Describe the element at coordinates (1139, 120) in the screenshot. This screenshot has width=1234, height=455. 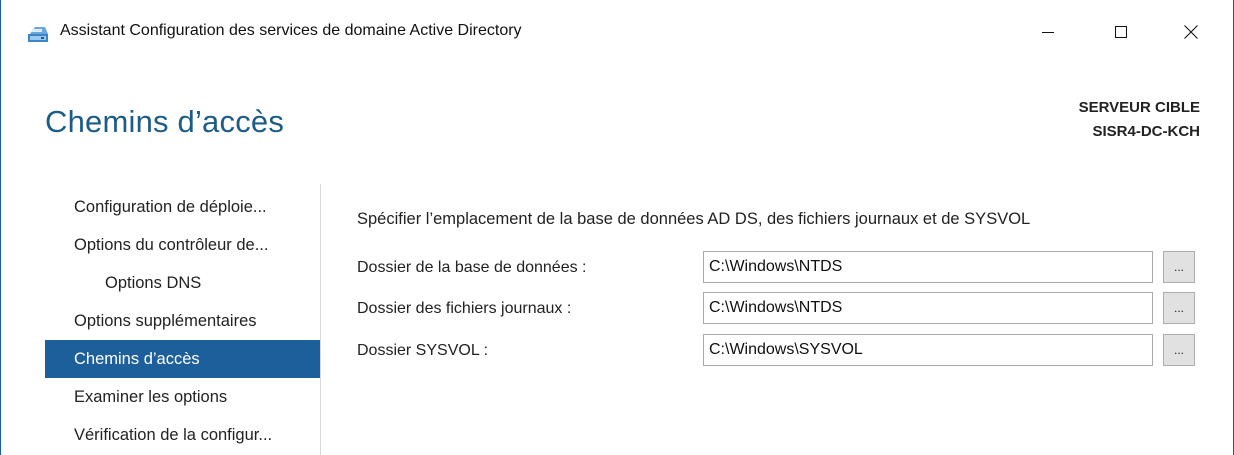
I see `target-server-info: SERVEUR CIBLE SISR4-DC-KCH` at that location.